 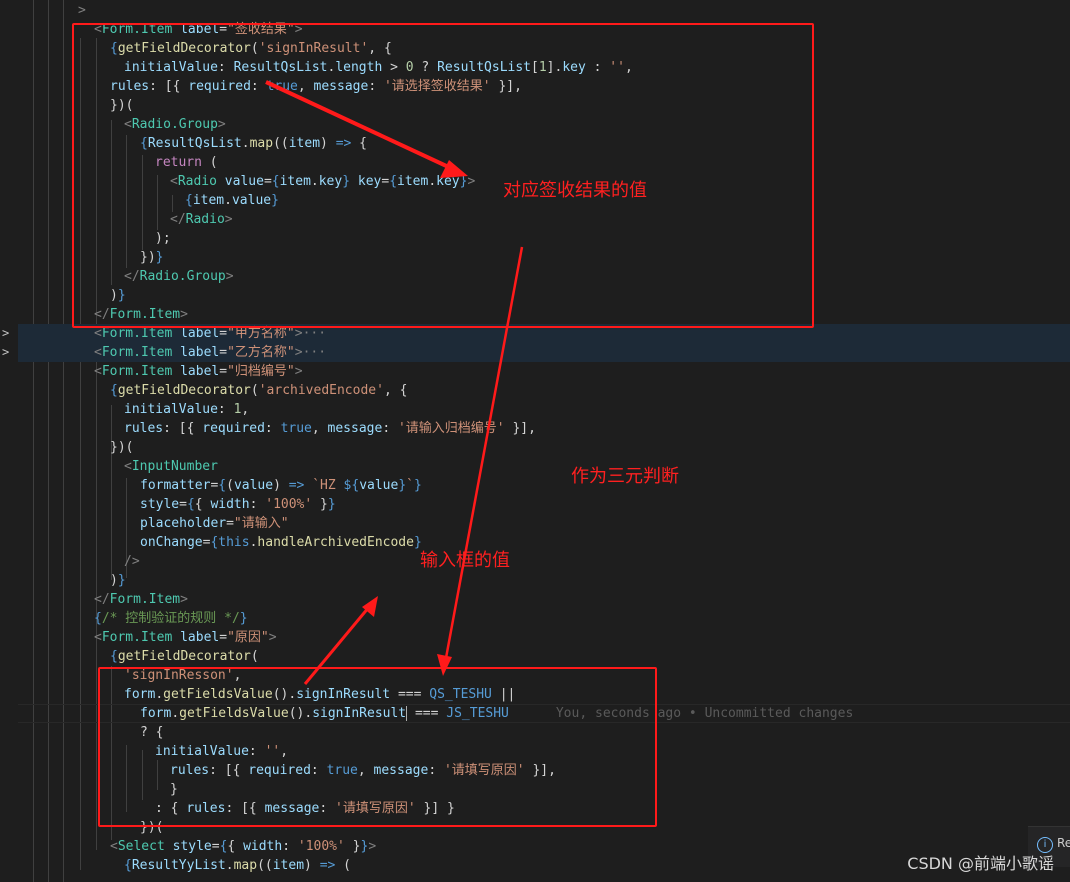 What do you see at coordinates (575, 190) in the screenshot?
I see `annotation-label-result-value: 对应签收结果的值` at bounding box center [575, 190].